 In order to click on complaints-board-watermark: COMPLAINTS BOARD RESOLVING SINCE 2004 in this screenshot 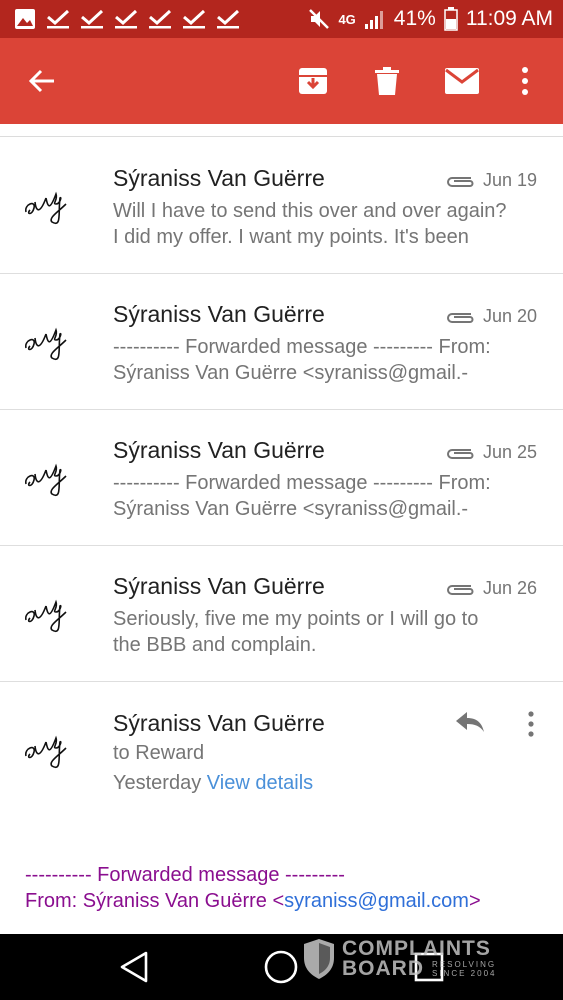, I will do `click(399, 959)`.